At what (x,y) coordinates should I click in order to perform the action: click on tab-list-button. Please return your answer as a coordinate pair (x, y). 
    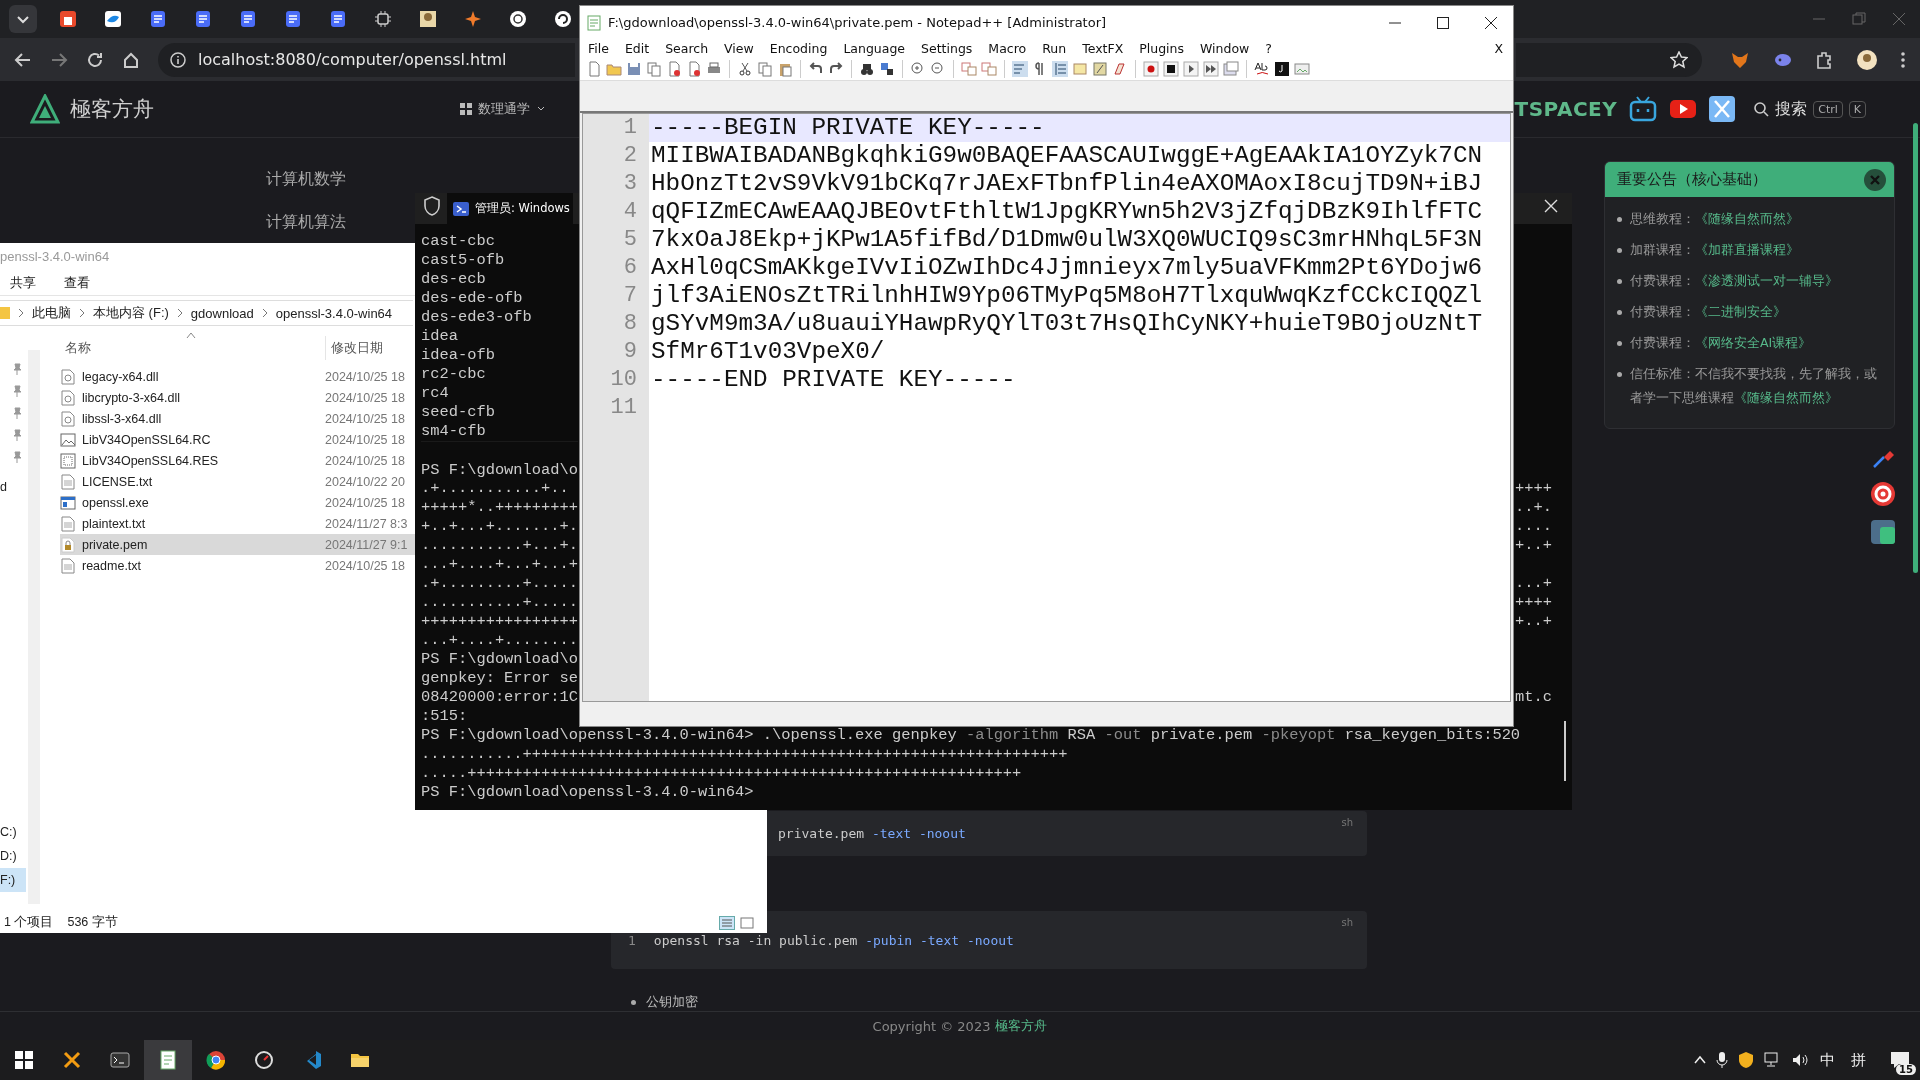
    Looking at the image, I should click on (22, 19).